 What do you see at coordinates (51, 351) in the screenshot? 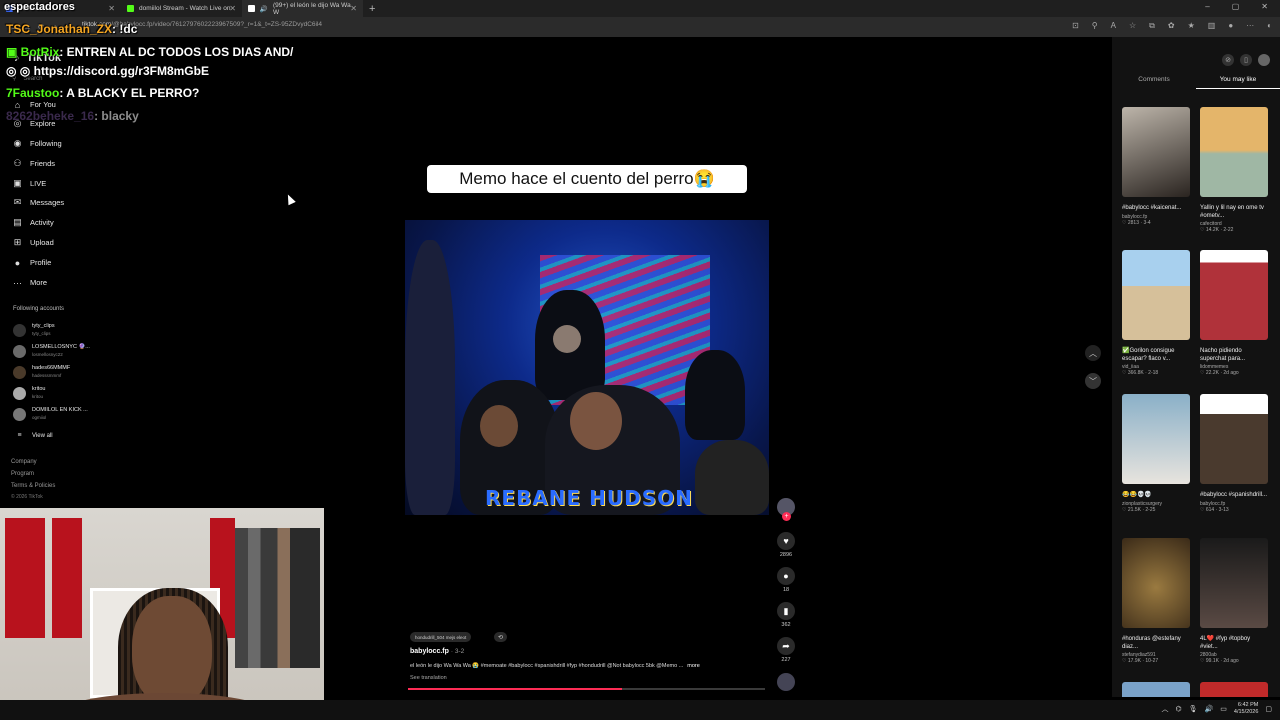
I see `account-item: LOSMELLOSNYC 🔮... losmellosnyc22` at bounding box center [51, 351].